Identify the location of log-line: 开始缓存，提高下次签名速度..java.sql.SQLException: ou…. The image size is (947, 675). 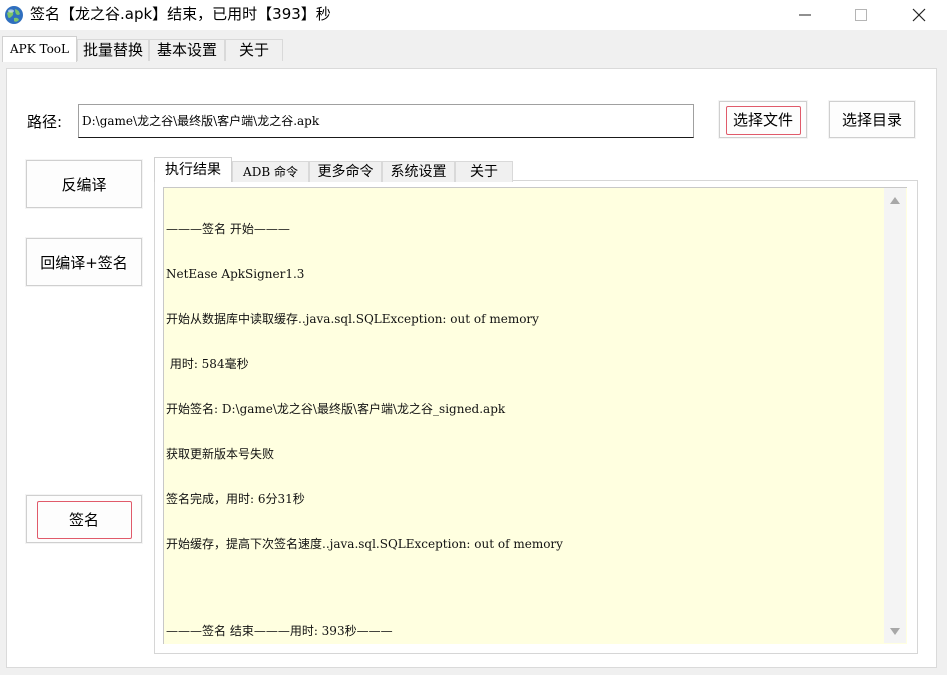
(364, 544).